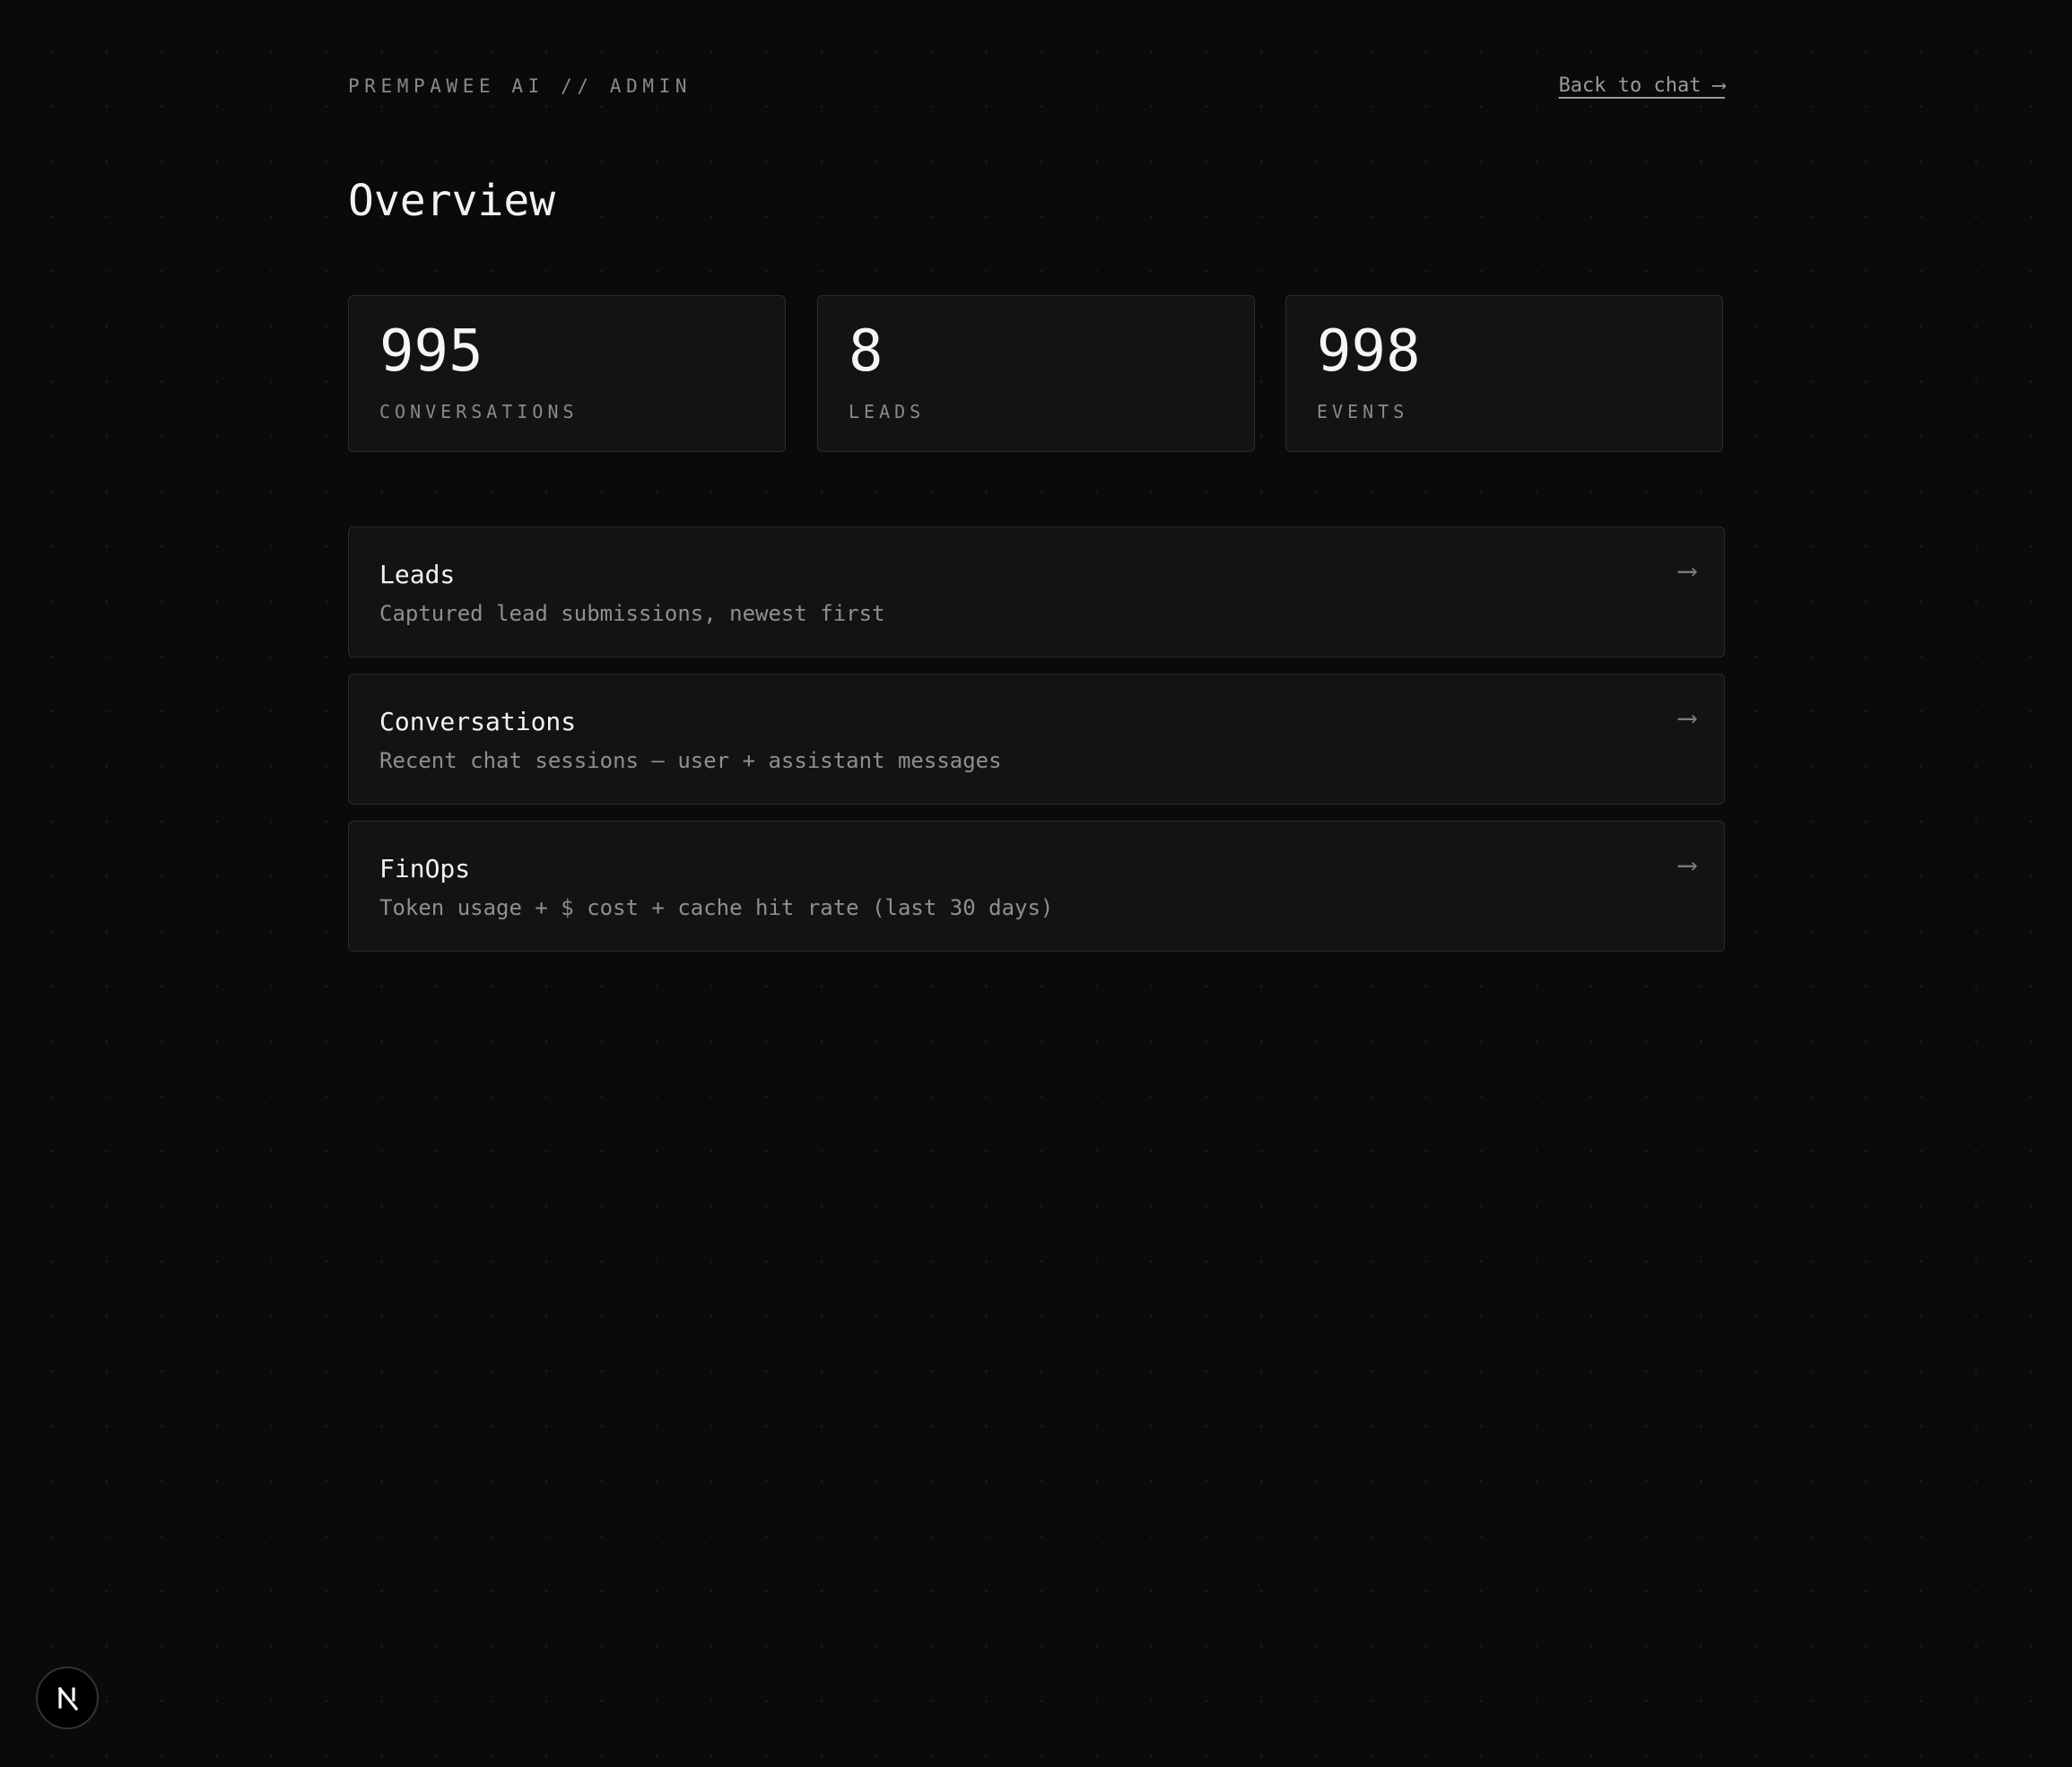  I want to click on back-to-chat-link: Back to chat ⟶, so click(1642, 86).